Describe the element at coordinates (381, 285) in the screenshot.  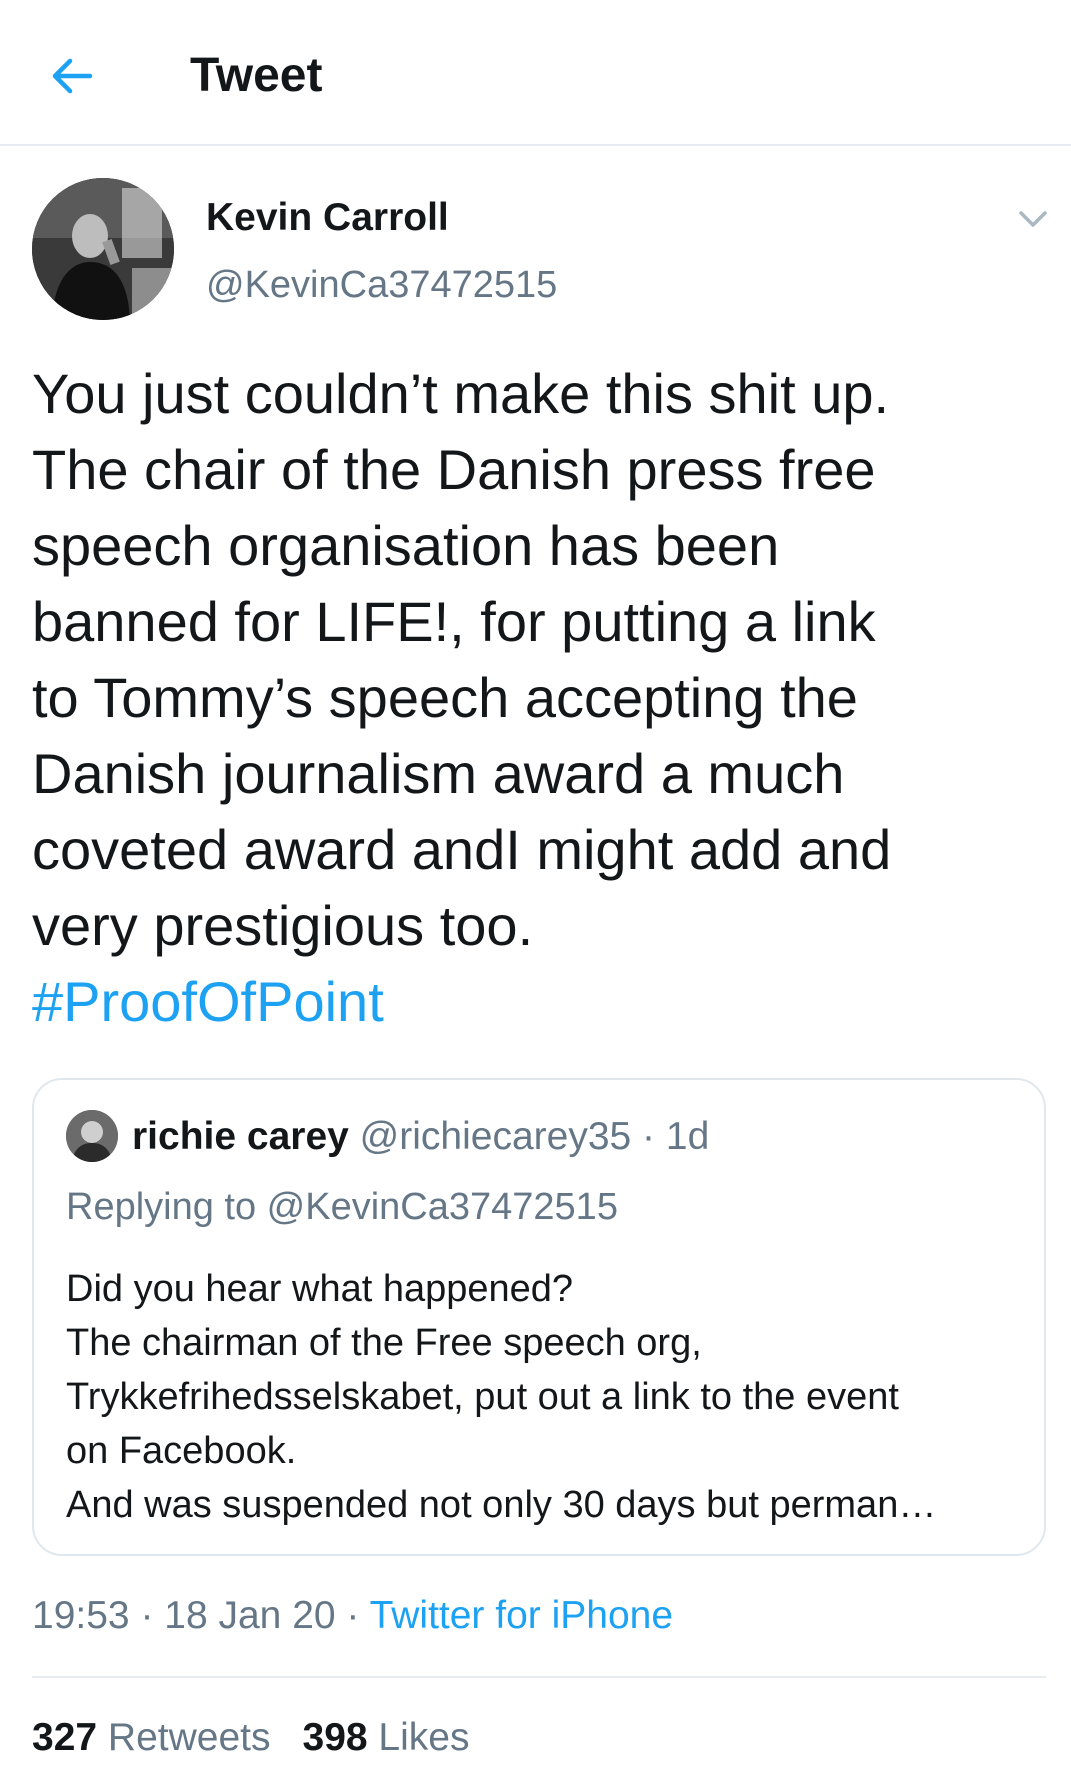
I see `author-handle: @KevinCa37472515` at that location.